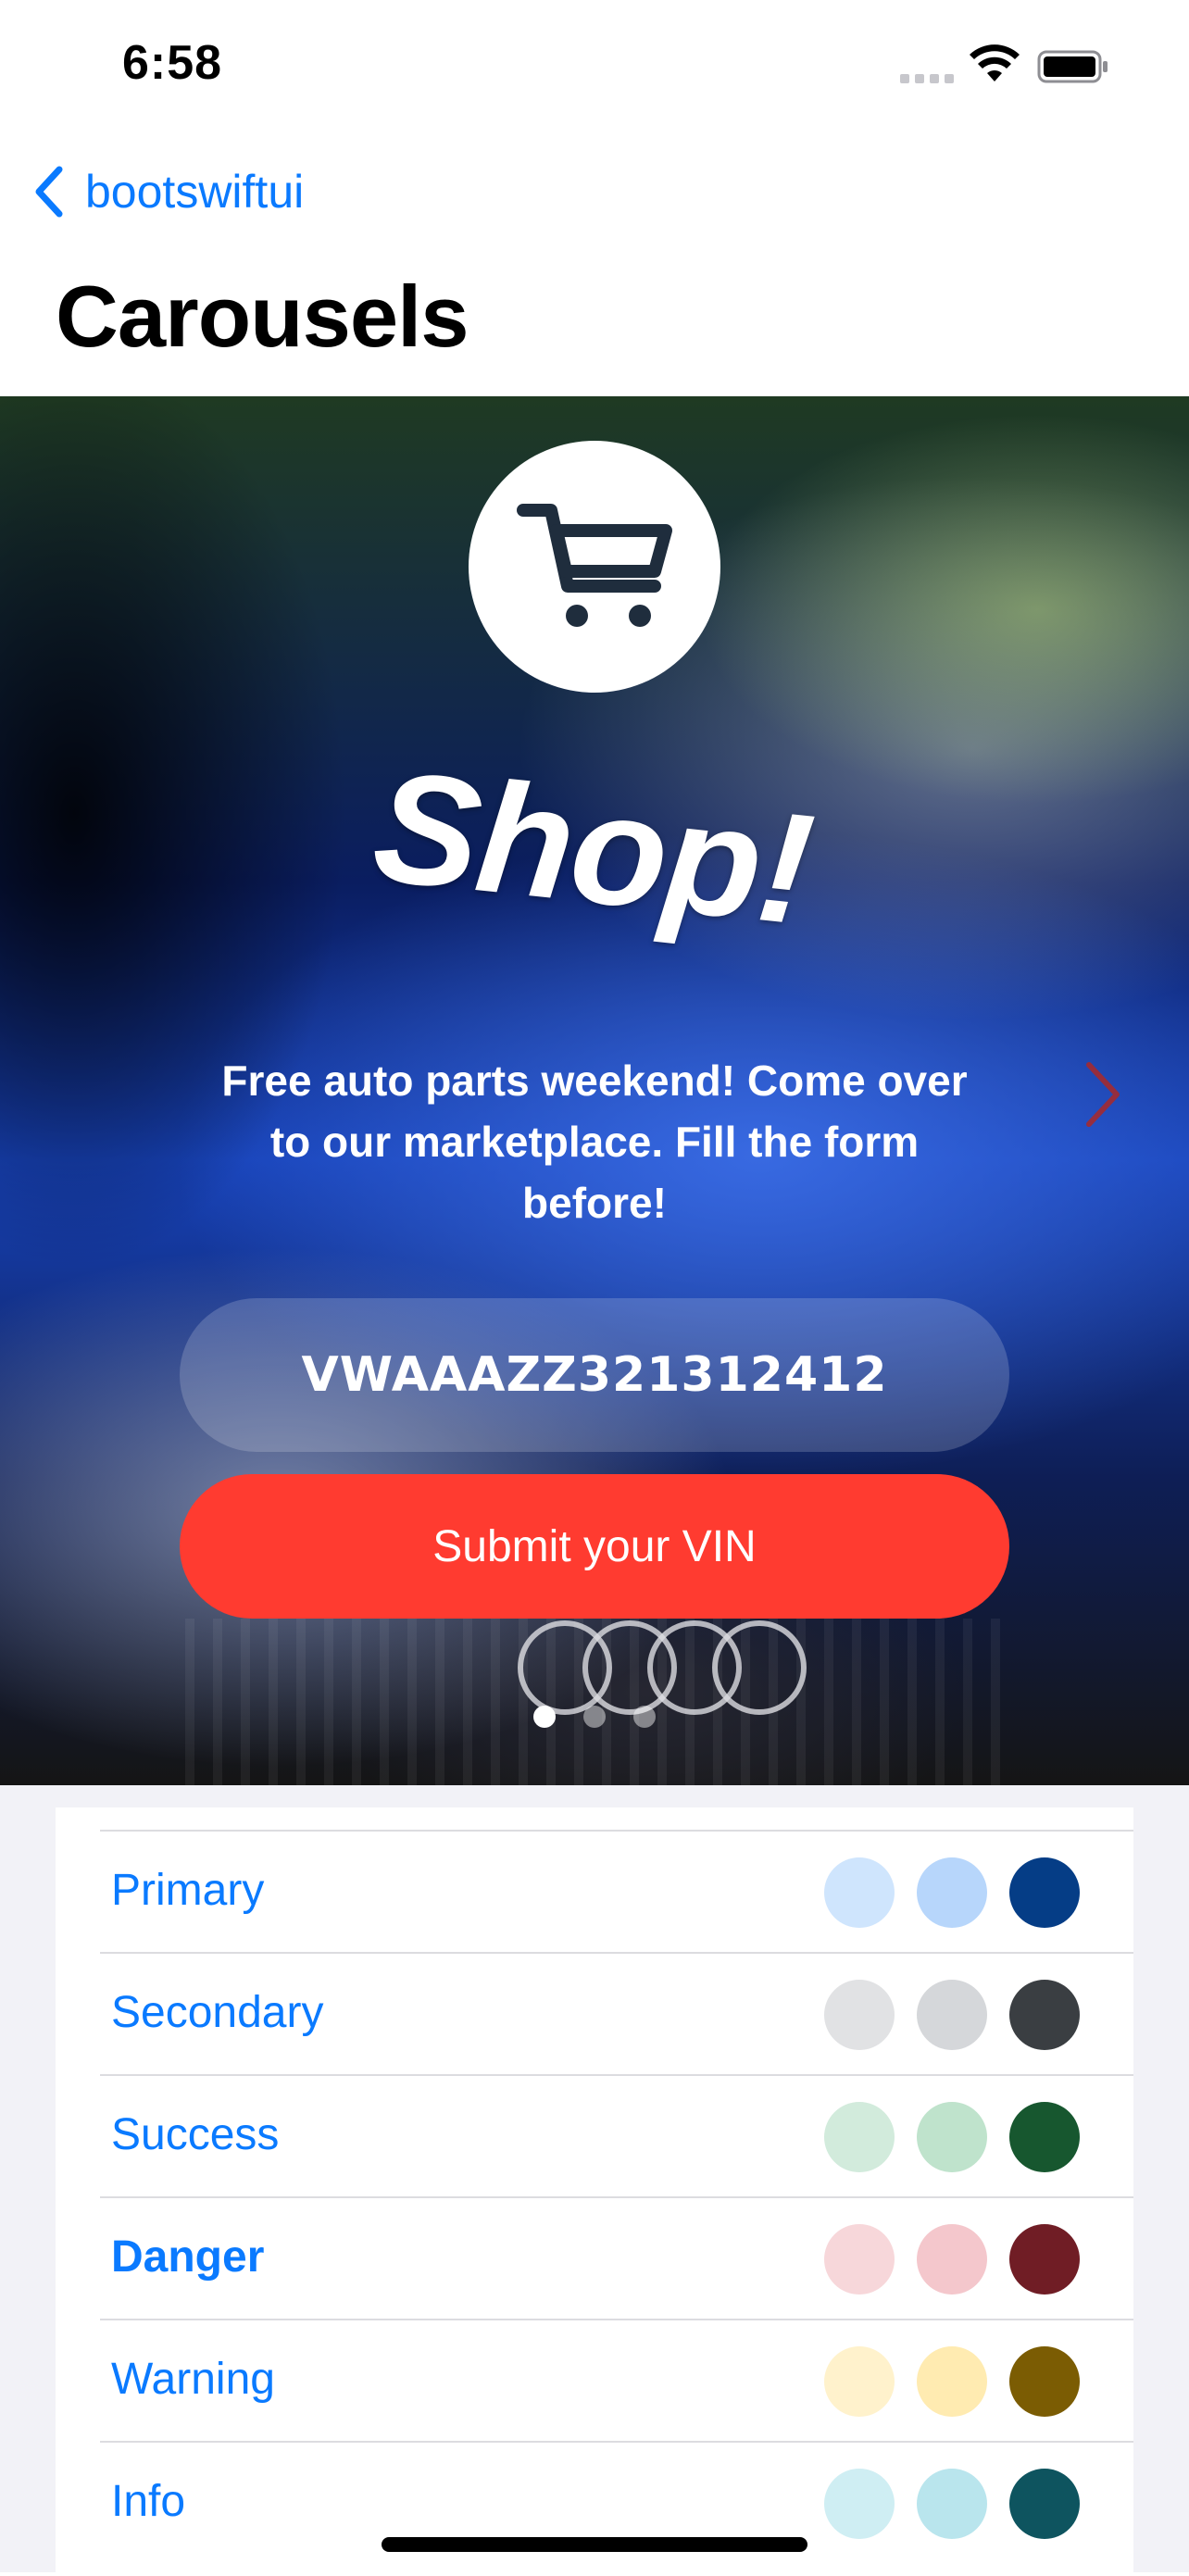  What do you see at coordinates (195, 2134) in the screenshot?
I see `list-item-label: Success` at bounding box center [195, 2134].